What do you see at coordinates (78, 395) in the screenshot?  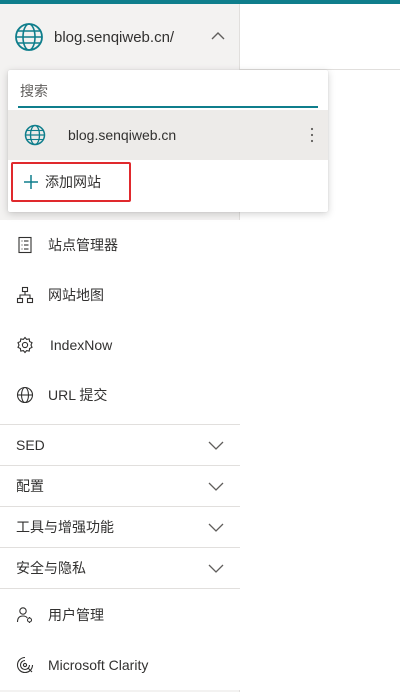 I see `nav-item-label: URL 提交` at bounding box center [78, 395].